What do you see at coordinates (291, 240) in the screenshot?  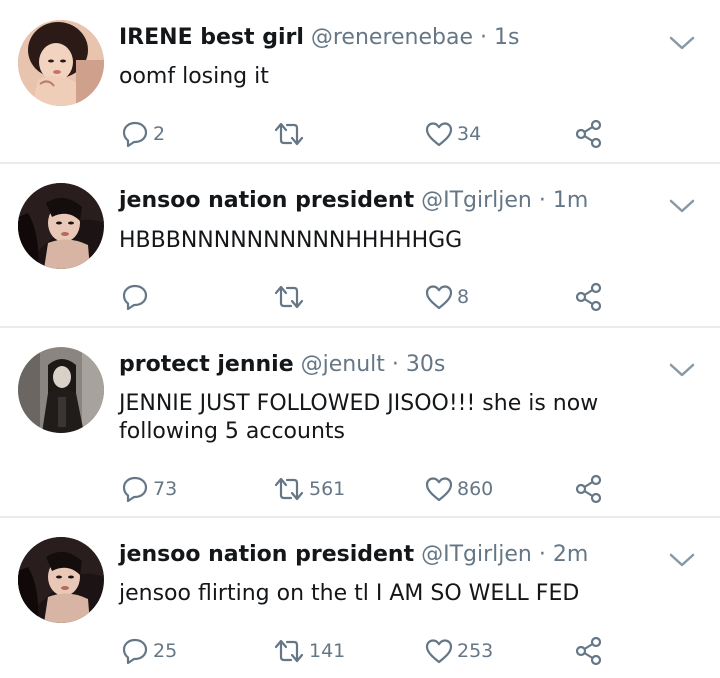 I see `tweet-text: HBBBNNNNNNNNNNHHHHHGG` at bounding box center [291, 240].